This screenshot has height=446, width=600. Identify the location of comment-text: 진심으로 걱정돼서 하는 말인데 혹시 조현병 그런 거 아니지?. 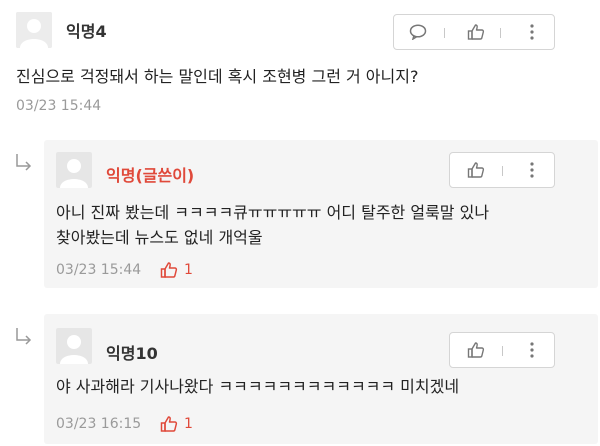
(217, 76).